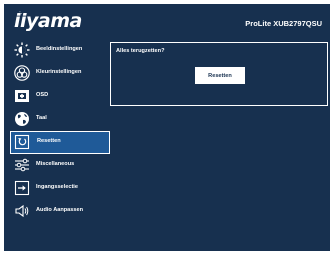  I want to click on sidebar-item-audio-aanpassen: Audio Aanpassen, so click(60, 211).